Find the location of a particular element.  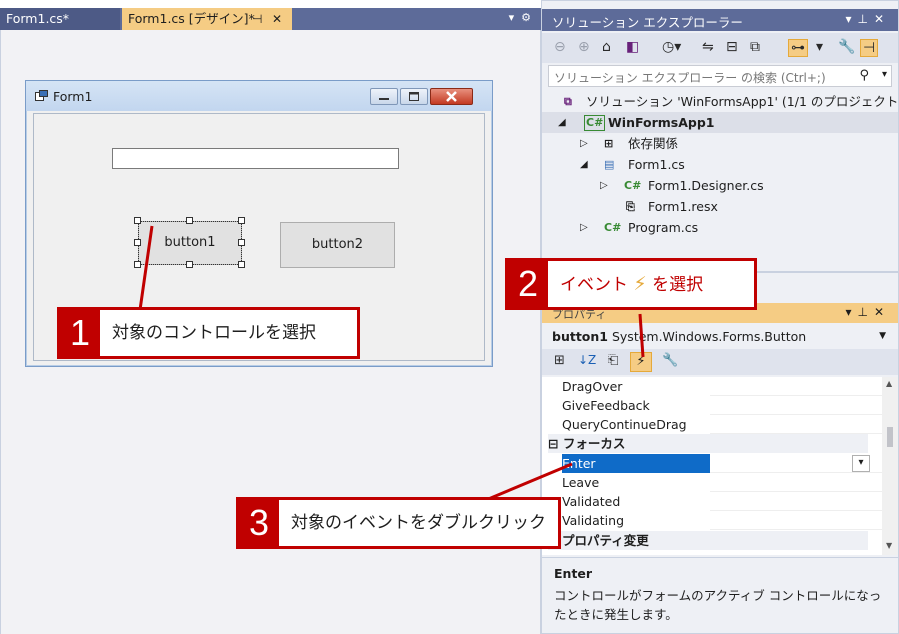

callout-step-1: 1 対象のコントロールを選択 is located at coordinates (208, 333).